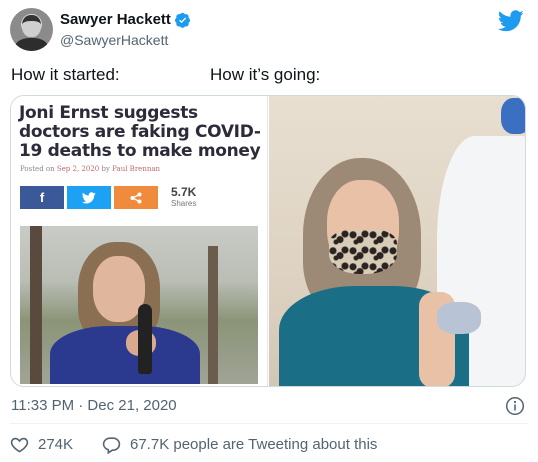  What do you see at coordinates (145, 339) in the screenshot?
I see `photo-microphone` at bounding box center [145, 339].